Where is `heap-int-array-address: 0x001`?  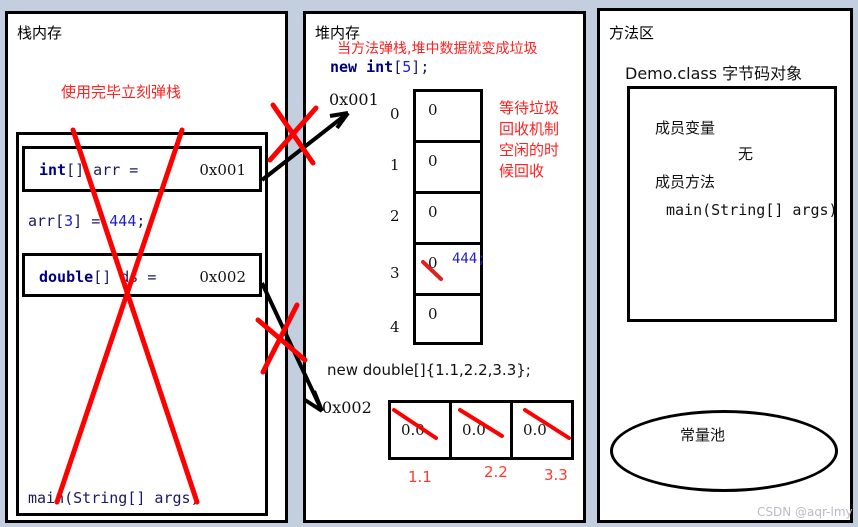
heap-int-array-address: 0x001 is located at coordinates (354, 99).